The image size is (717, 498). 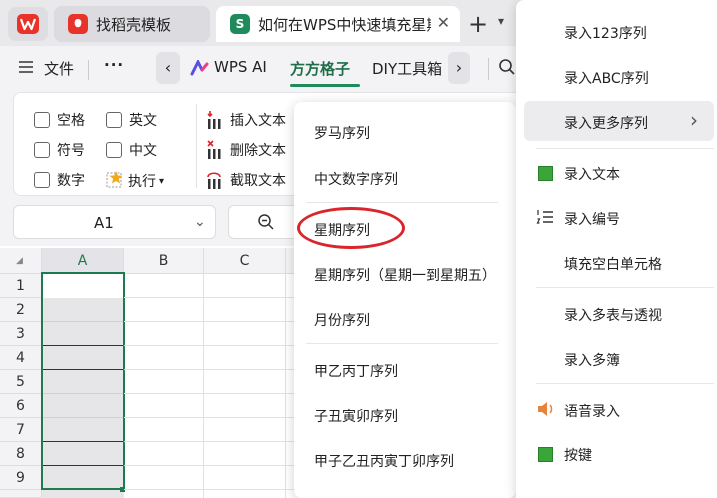 I want to click on checkbox-chinese: 中文, so click(x=131, y=150).